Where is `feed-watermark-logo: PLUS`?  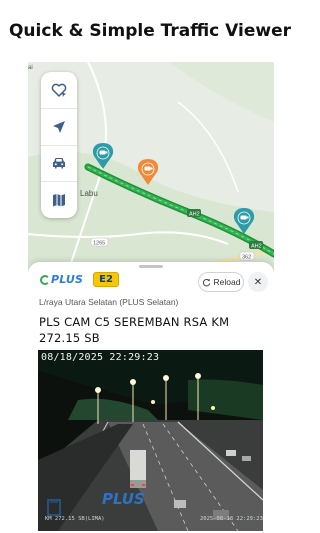
feed-watermark-logo: PLUS is located at coordinates (123, 499).